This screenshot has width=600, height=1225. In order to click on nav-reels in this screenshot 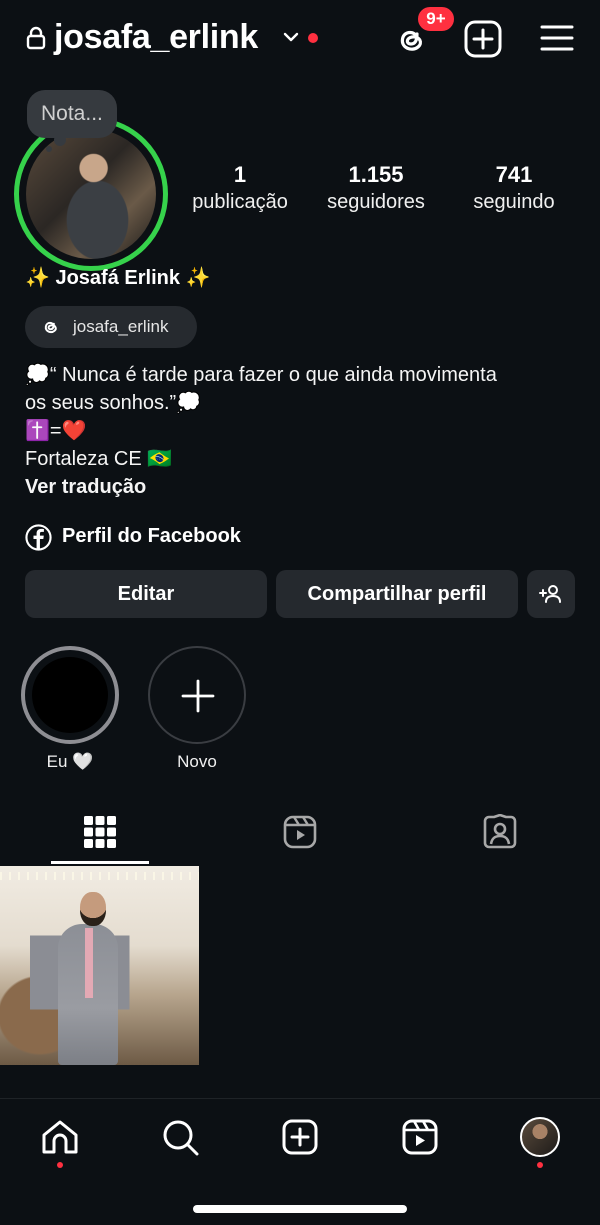, I will do `click(420, 1137)`.